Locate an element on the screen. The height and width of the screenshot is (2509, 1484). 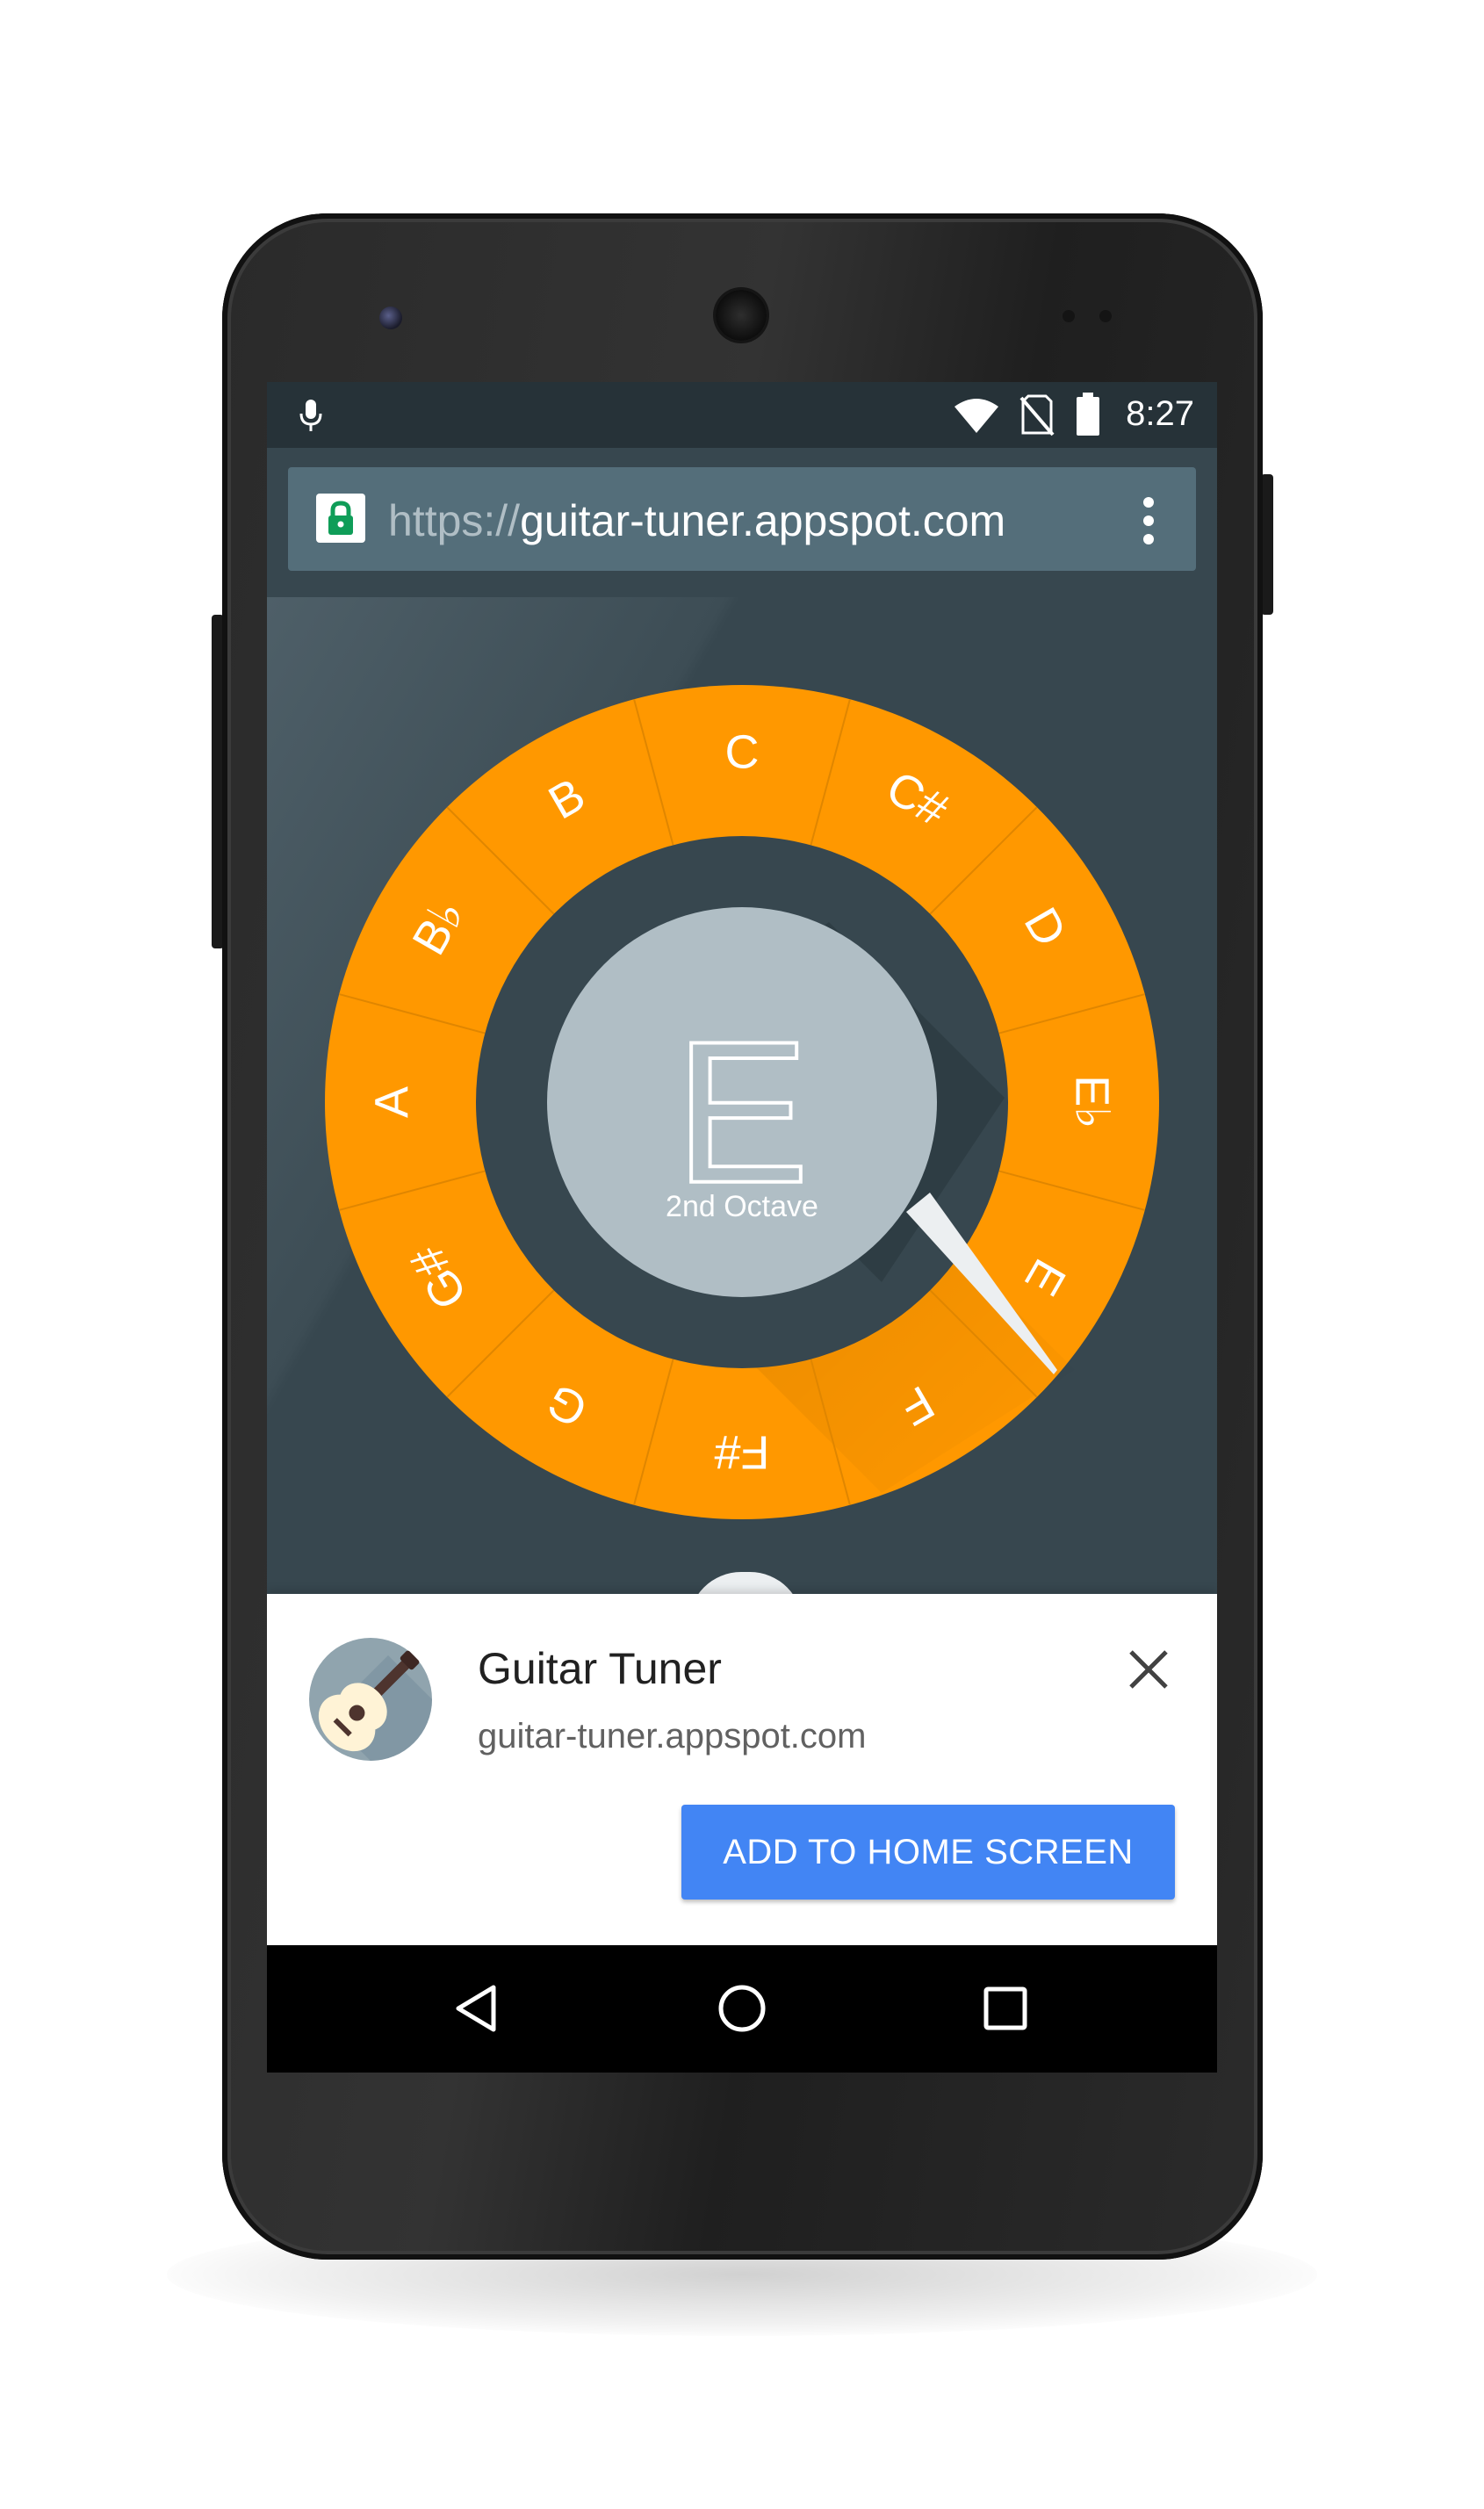
ring-note-9: A is located at coordinates (391, 1102).